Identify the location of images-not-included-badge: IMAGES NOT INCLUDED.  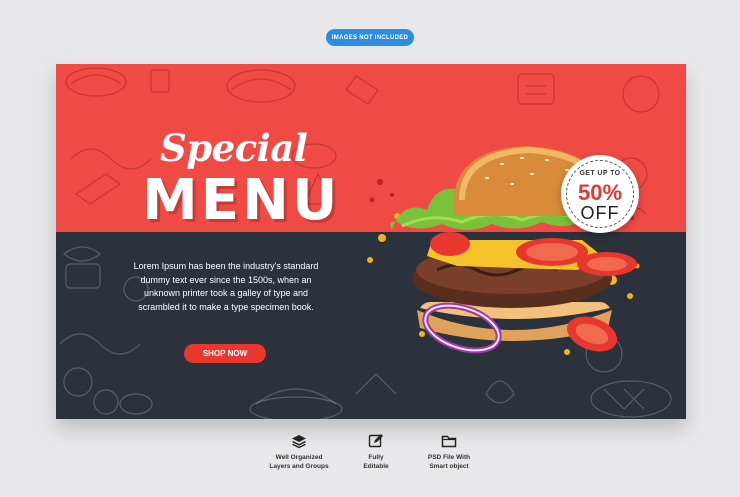
(370, 37).